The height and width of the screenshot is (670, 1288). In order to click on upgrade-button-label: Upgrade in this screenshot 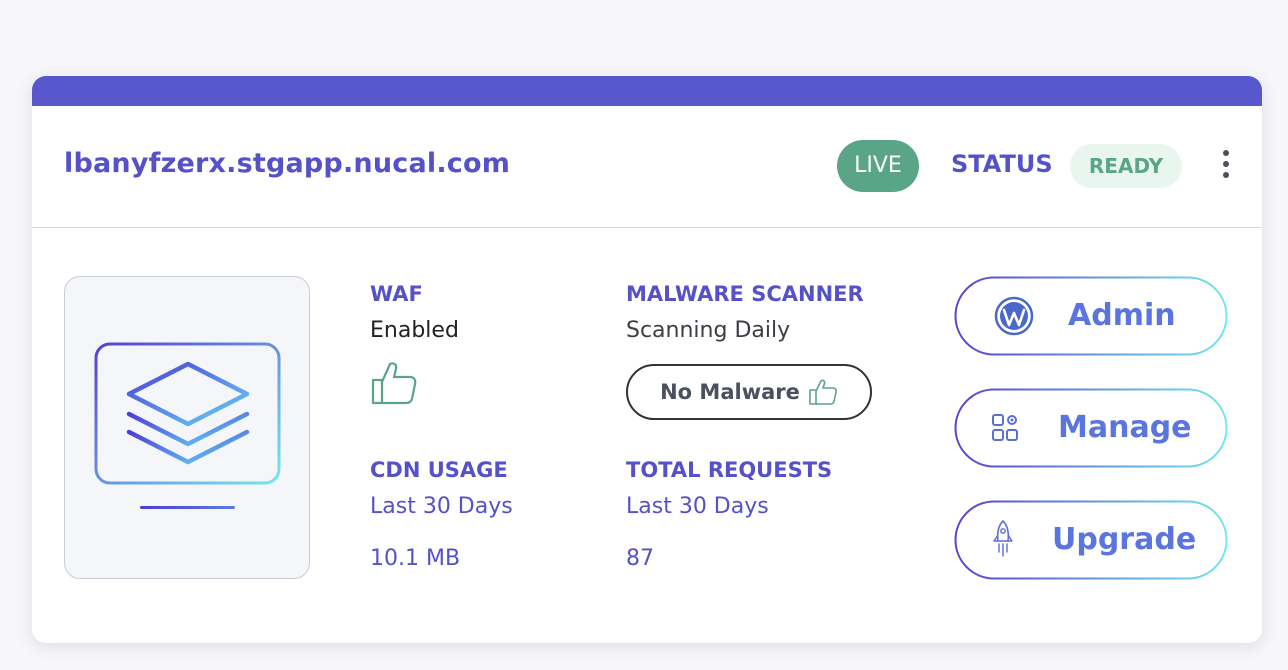, I will do `click(1124, 539)`.